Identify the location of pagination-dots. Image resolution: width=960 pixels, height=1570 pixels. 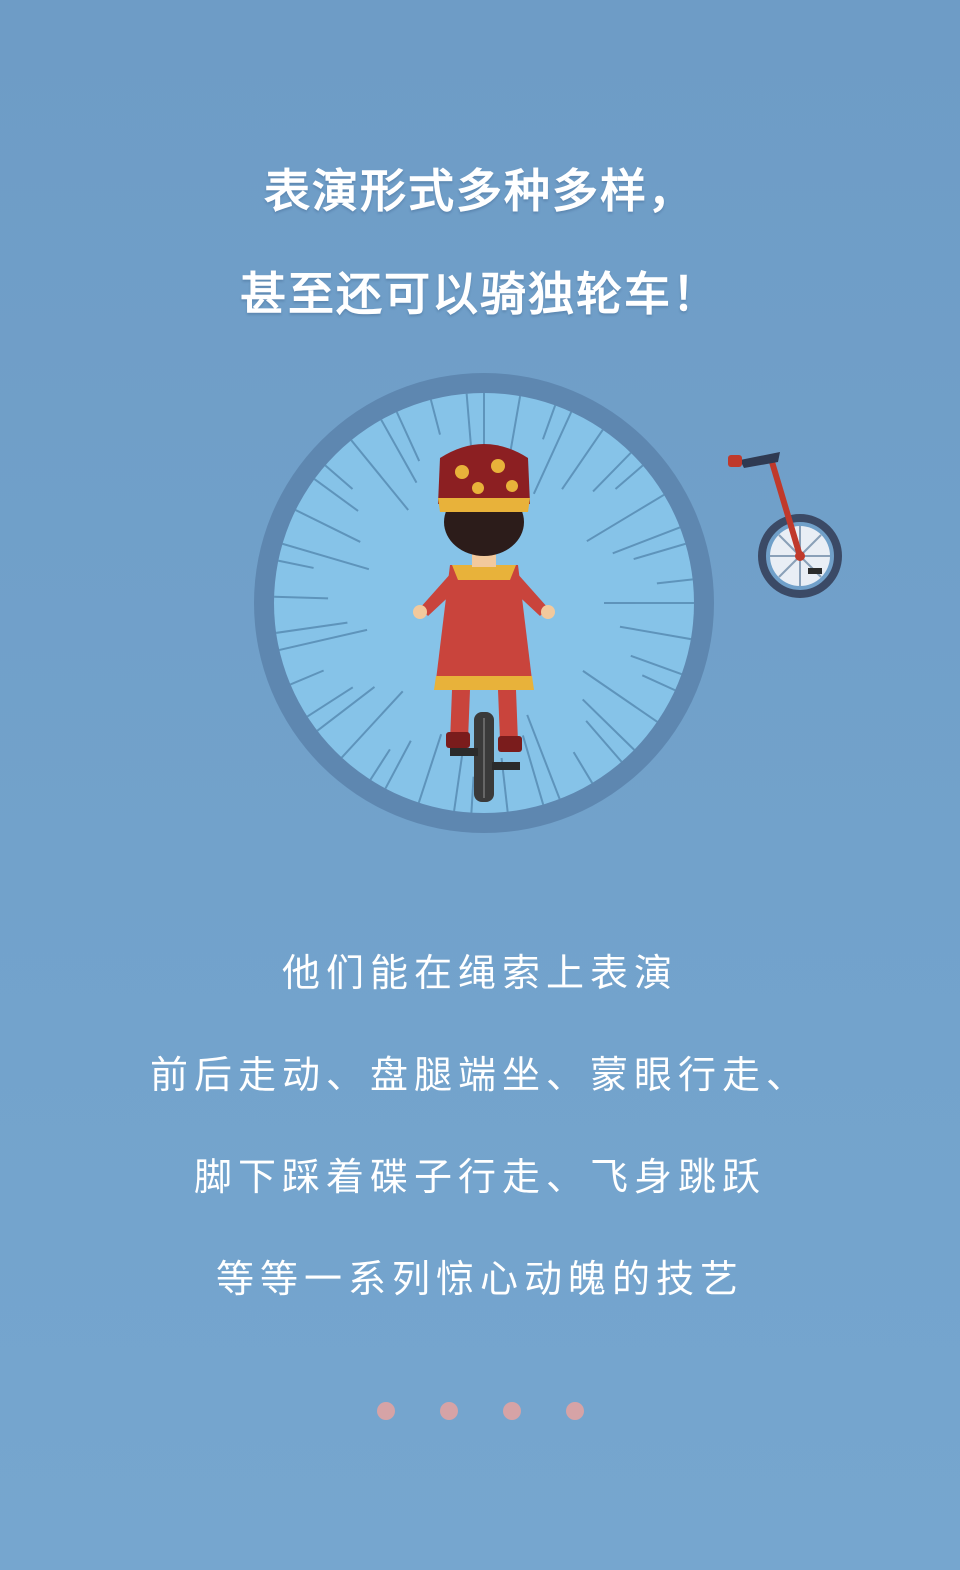
(480, 1411).